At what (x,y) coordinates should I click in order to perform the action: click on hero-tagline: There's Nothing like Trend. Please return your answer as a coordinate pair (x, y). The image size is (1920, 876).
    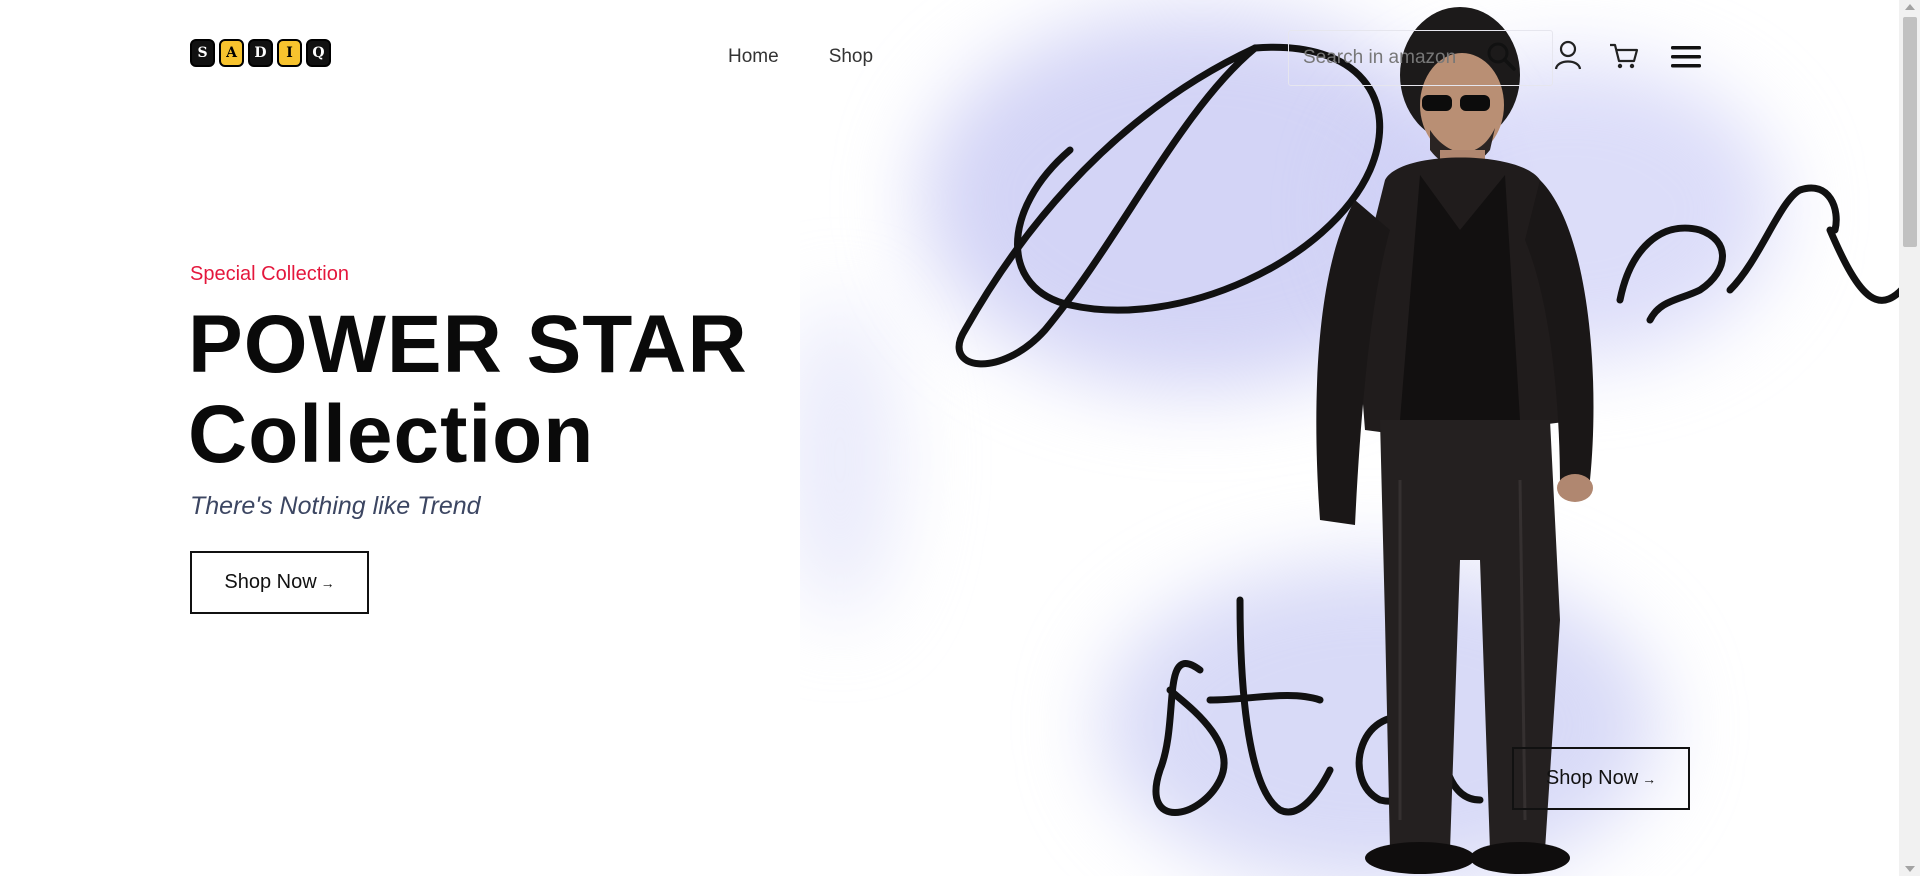
    Looking at the image, I should click on (335, 506).